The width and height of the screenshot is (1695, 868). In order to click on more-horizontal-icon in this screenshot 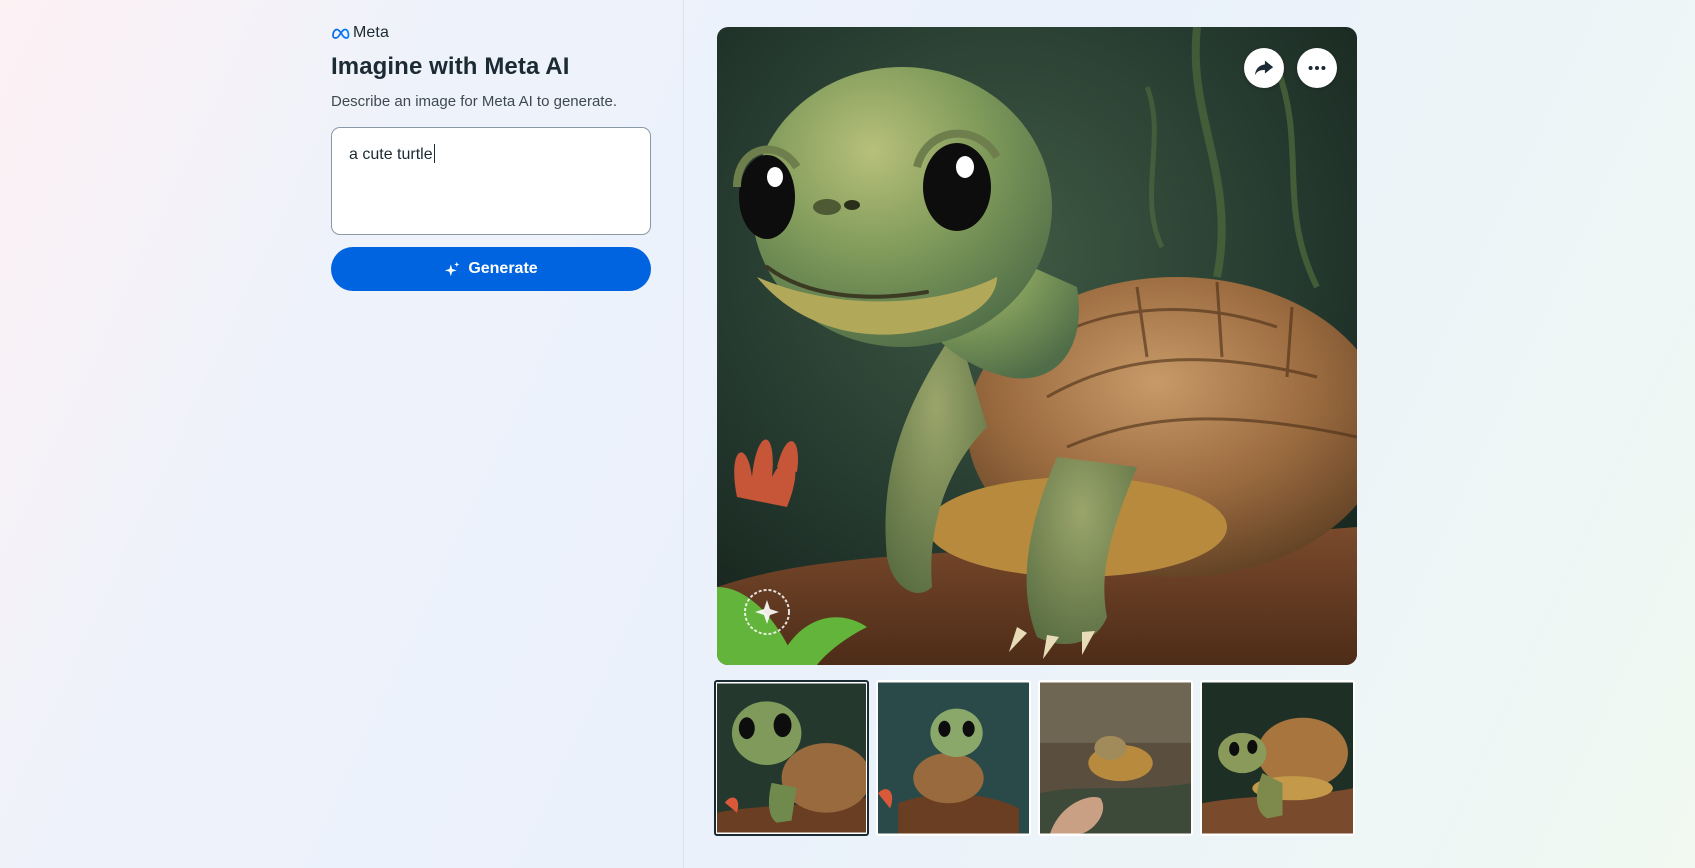, I will do `click(1317, 68)`.